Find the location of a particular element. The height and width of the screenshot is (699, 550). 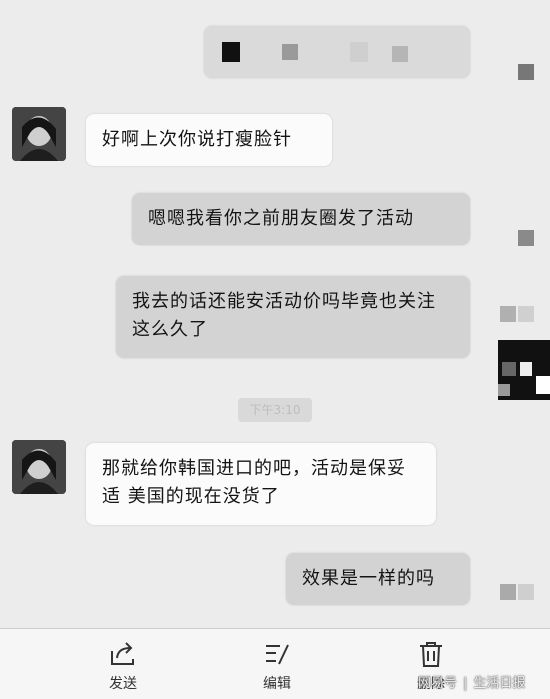

watermark-brand: 生活日报 is located at coordinates (499, 683).